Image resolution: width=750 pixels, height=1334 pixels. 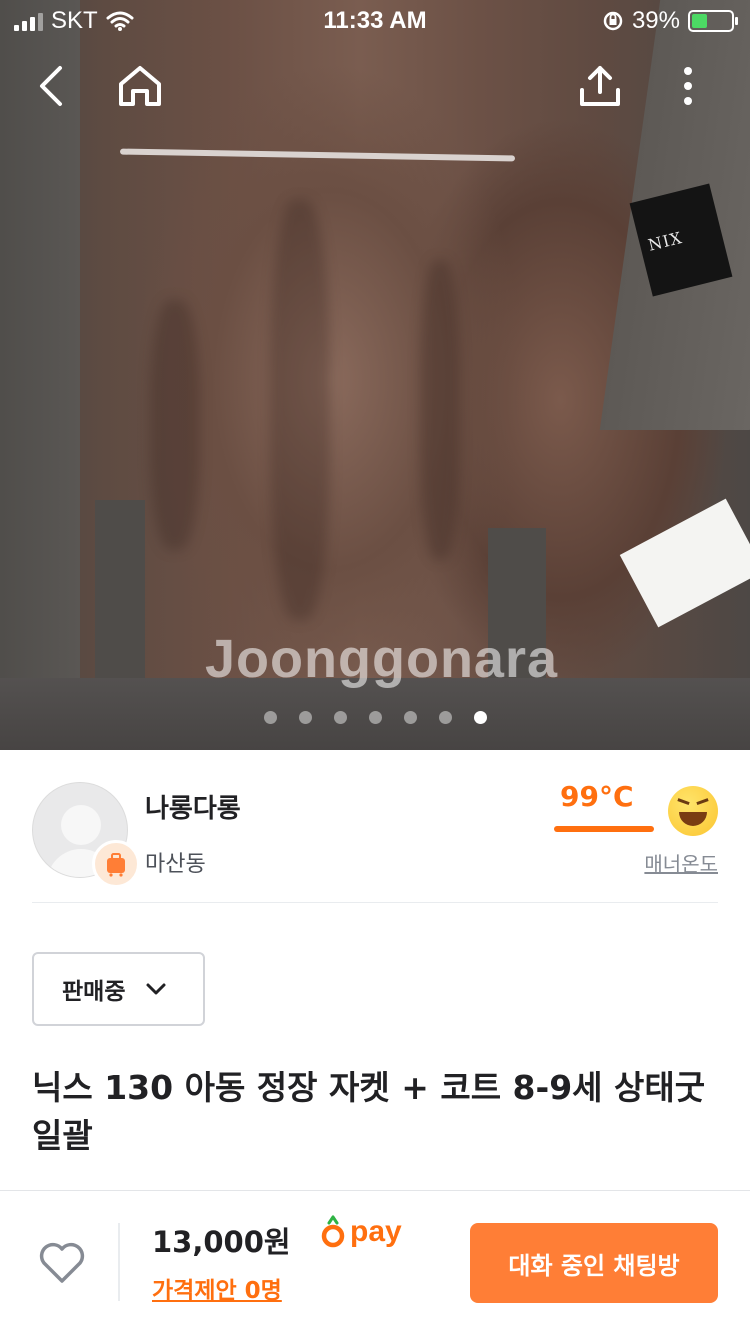 I want to click on price-offer-link: 가격제안 0명, so click(x=217, y=1288).